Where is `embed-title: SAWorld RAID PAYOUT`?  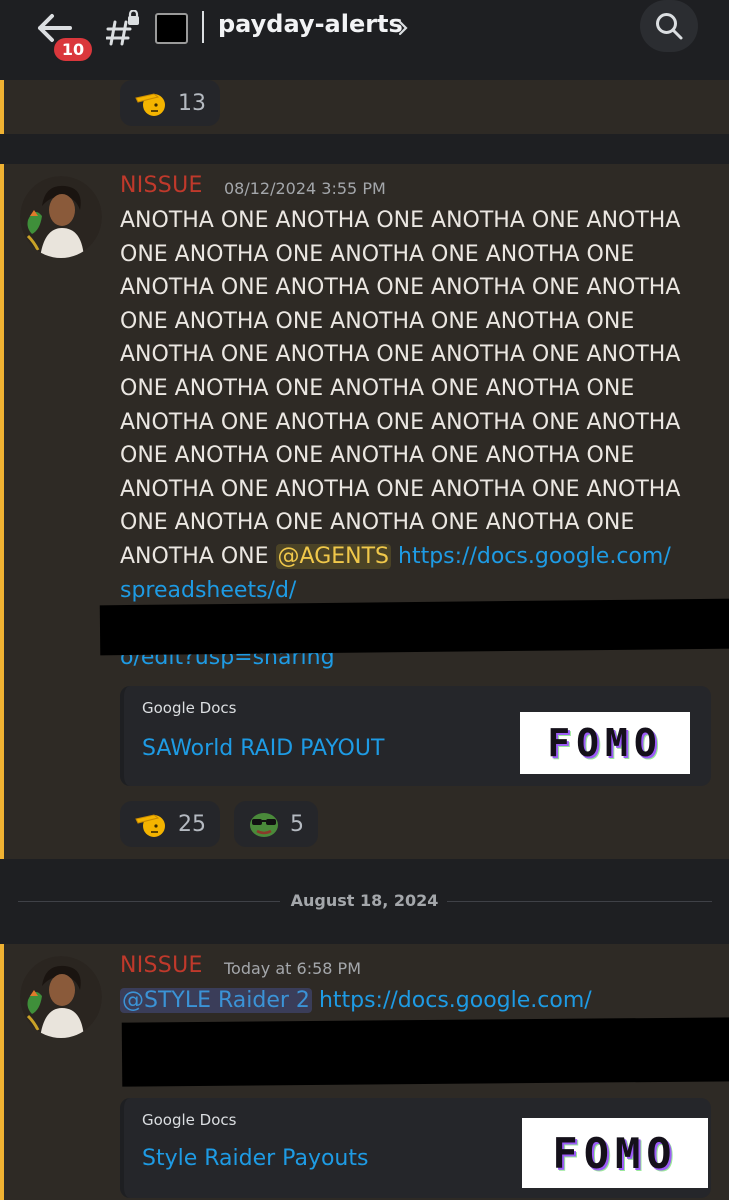 embed-title: SAWorld RAID PAYOUT is located at coordinates (263, 748).